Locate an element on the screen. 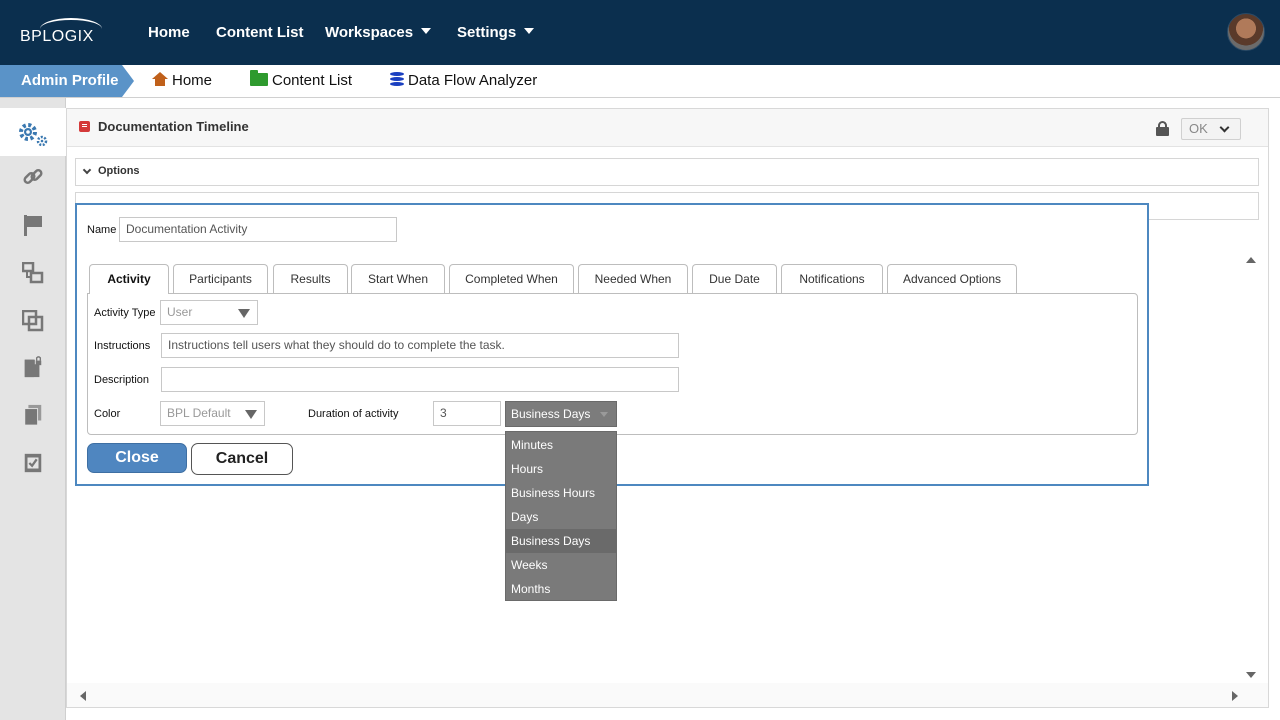 The height and width of the screenshot is (720, 1280). options-label: Options is located at coordinates (119, 171).